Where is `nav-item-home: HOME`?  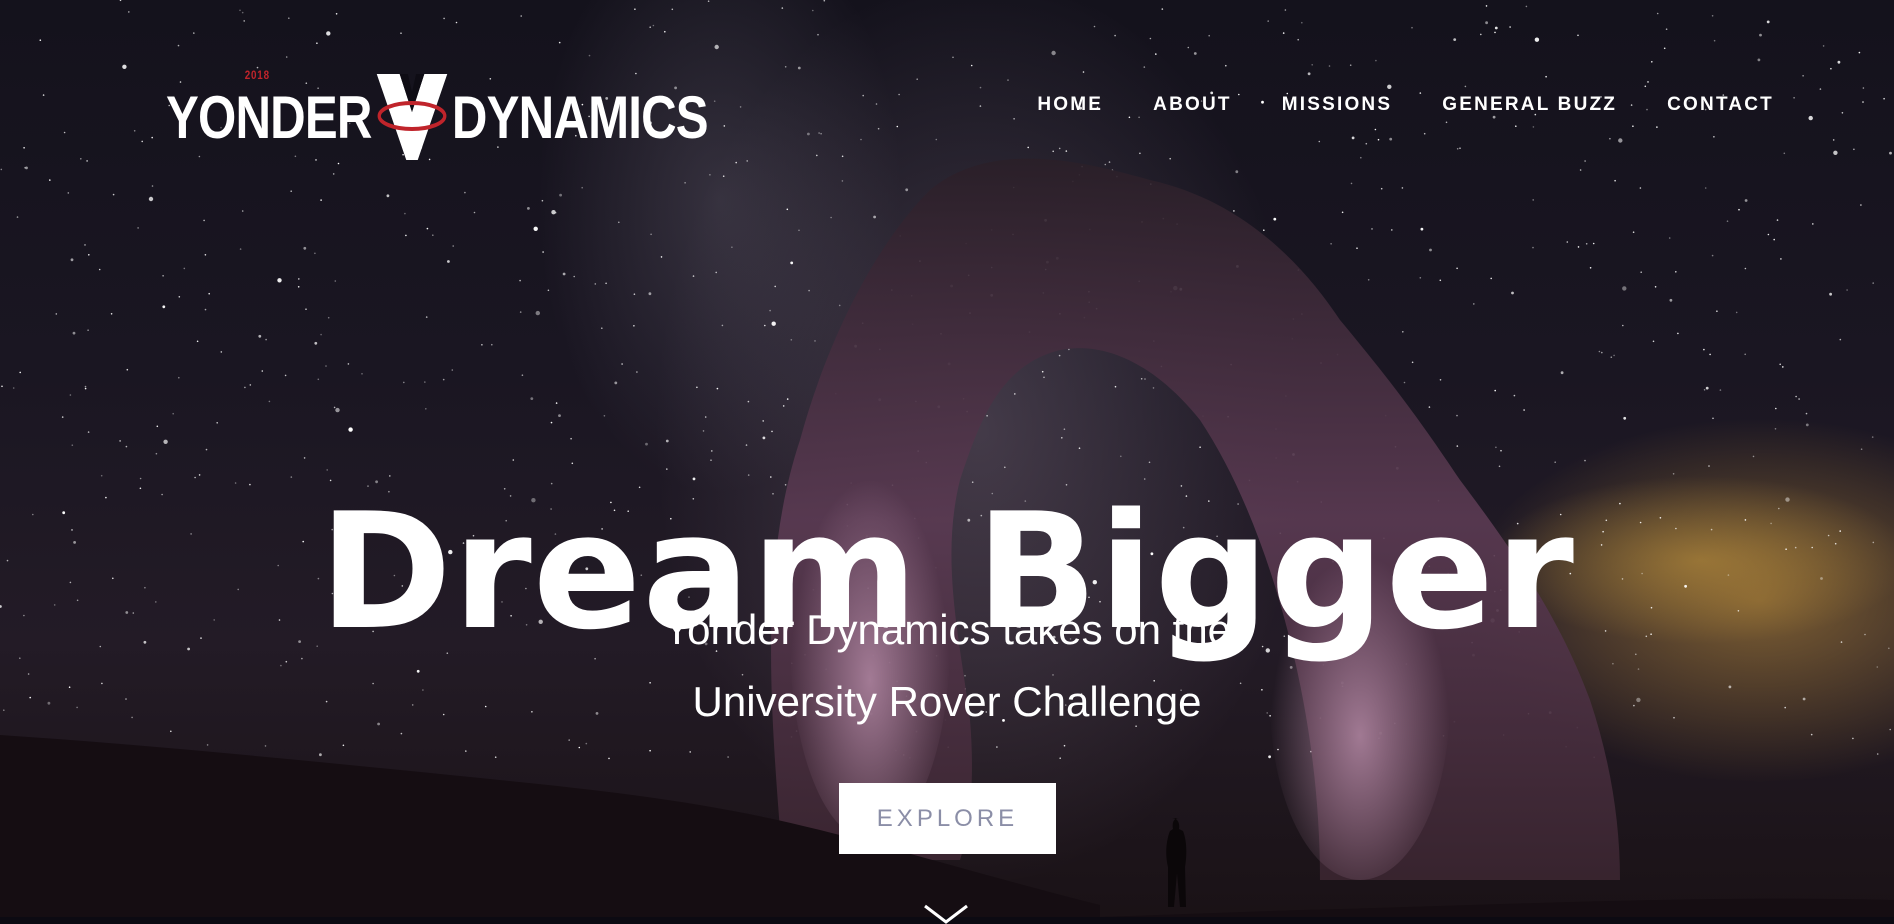 nav-item-home: HOME is located at coordinates (1070, 105).